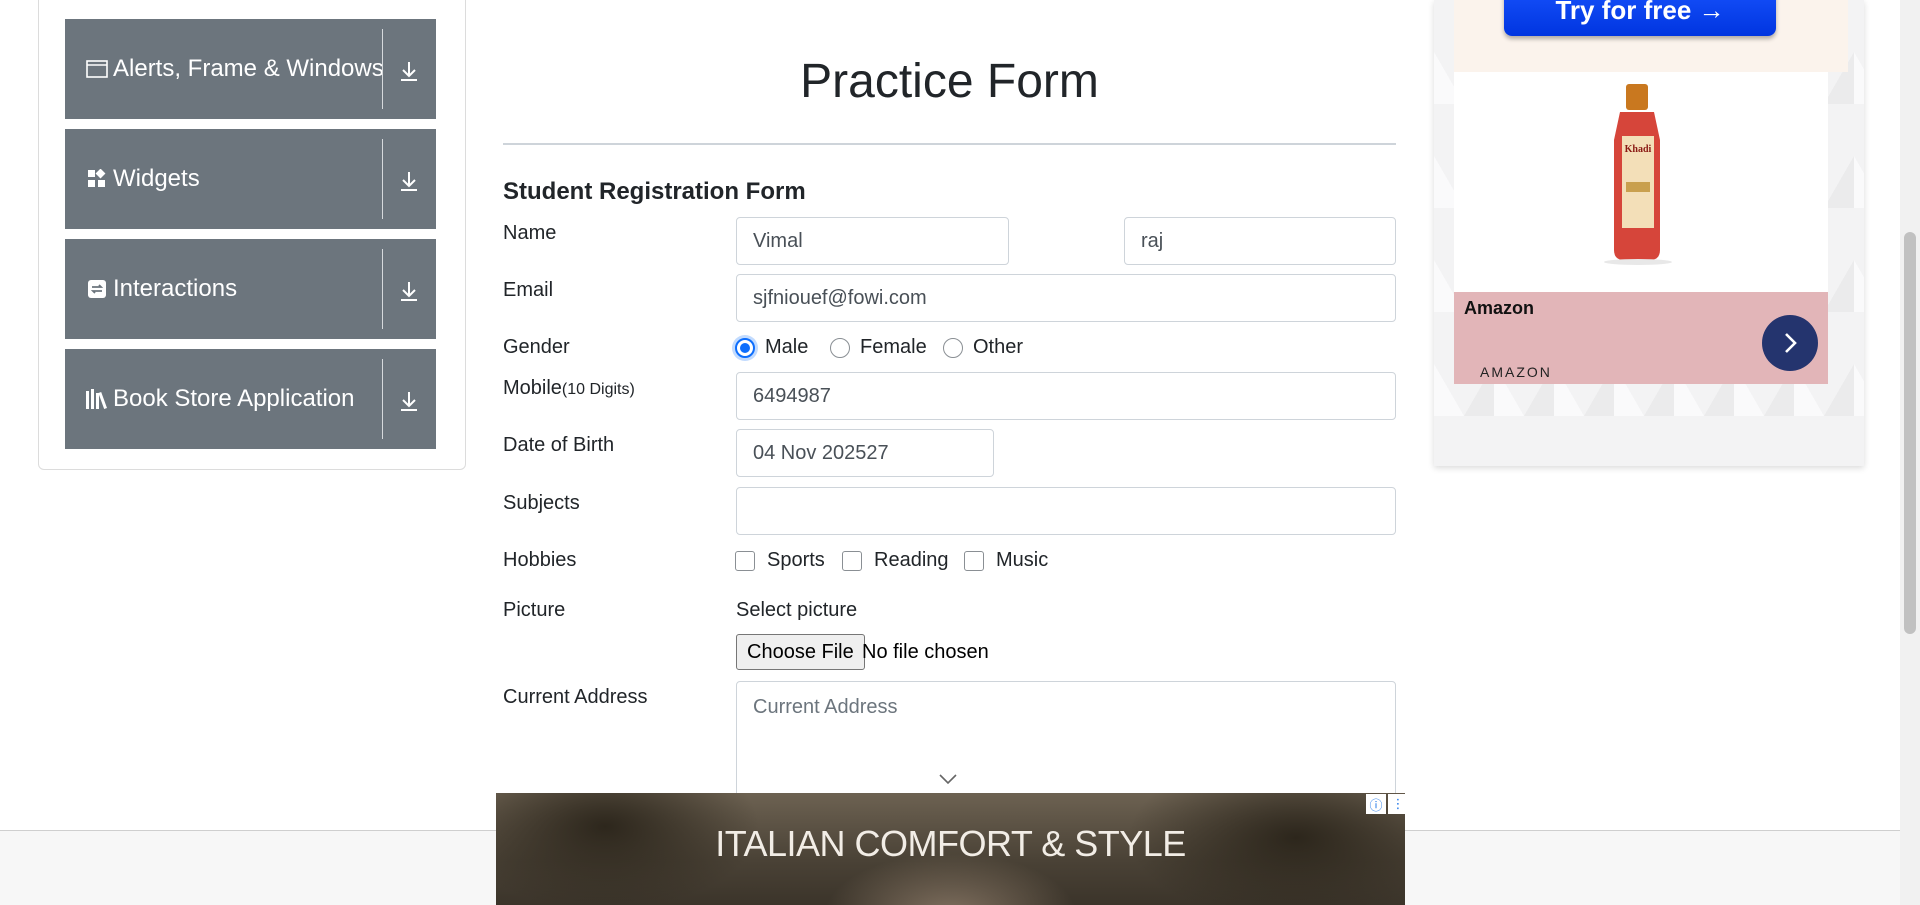 The height and width of the screenshot is (905, 1920). What do you see at coordinates (598, 389) in the screenshot?
I see `mobile-hint: (10 Digits)` at bounding box center [598, 389].